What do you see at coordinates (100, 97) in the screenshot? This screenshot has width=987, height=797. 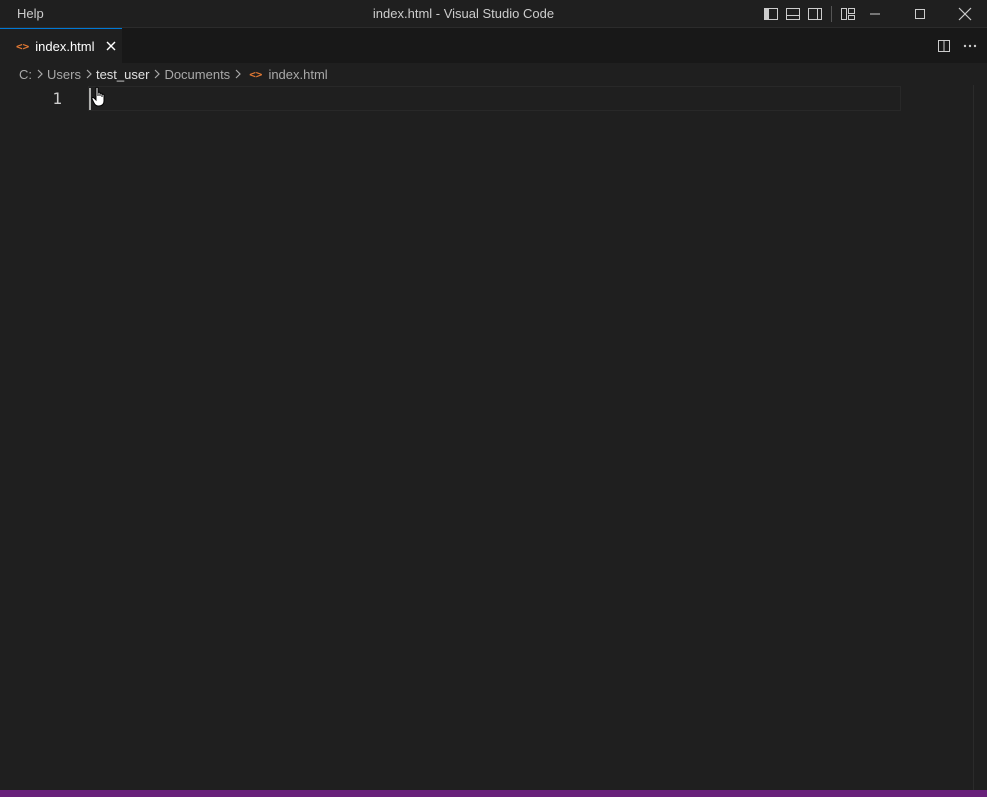 I see `hand-pointer-icon` at bounding box center [100, 97].